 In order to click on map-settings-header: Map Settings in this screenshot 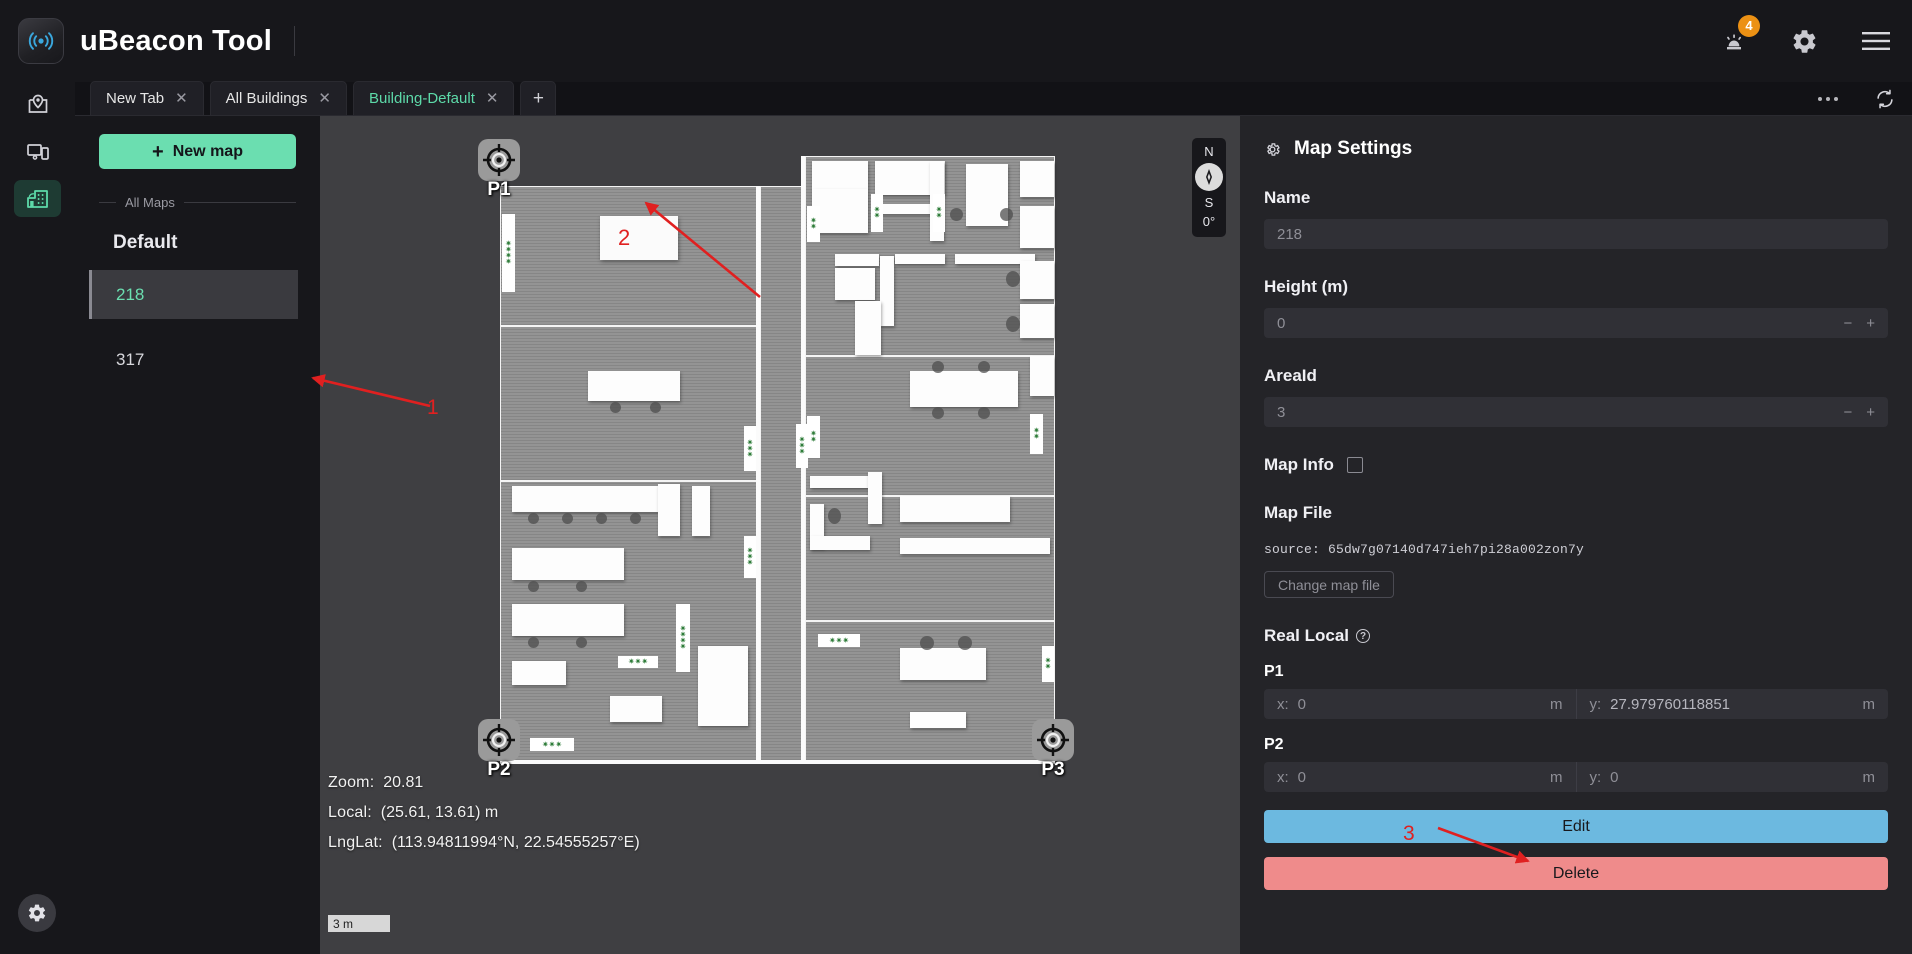, I will do `click(1576, 149)`.